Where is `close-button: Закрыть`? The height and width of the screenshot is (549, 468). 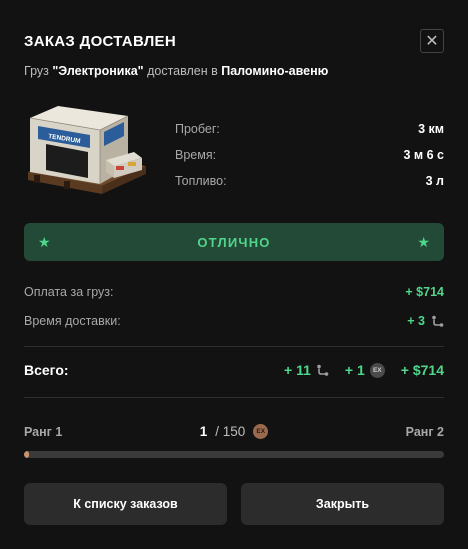 close-button: Закрыть is located at coordinates (342, 504).